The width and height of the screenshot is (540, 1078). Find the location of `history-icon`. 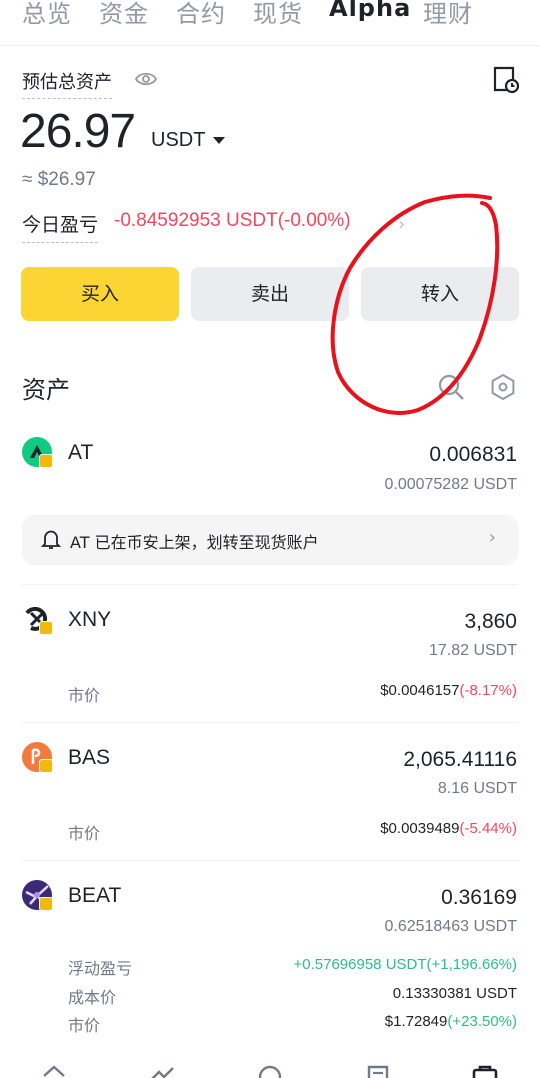

history-icon is located at coordinates (506, 80).